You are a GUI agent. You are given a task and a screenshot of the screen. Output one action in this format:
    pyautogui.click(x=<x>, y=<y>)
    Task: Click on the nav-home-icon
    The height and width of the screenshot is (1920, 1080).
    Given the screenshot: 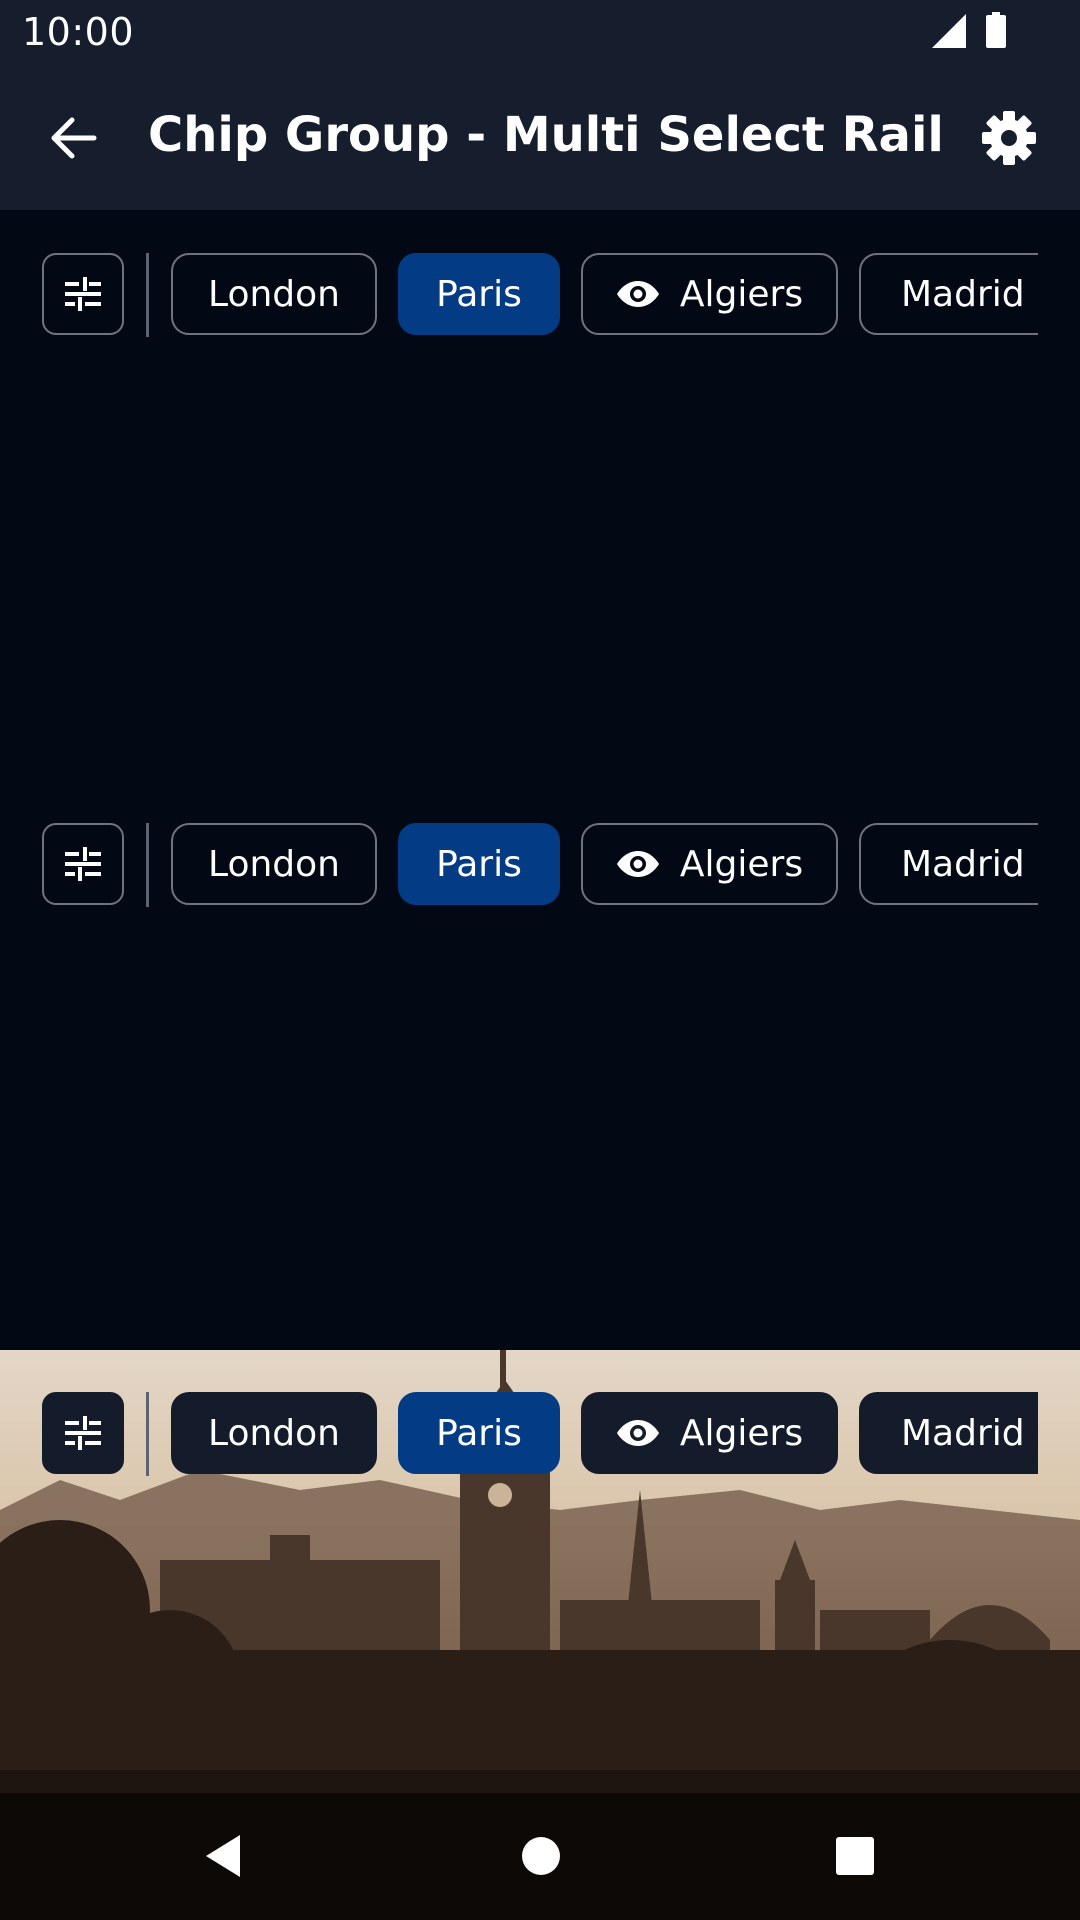 What is the action you would take?
    pyautogui.click(x=541, y=1856)
    